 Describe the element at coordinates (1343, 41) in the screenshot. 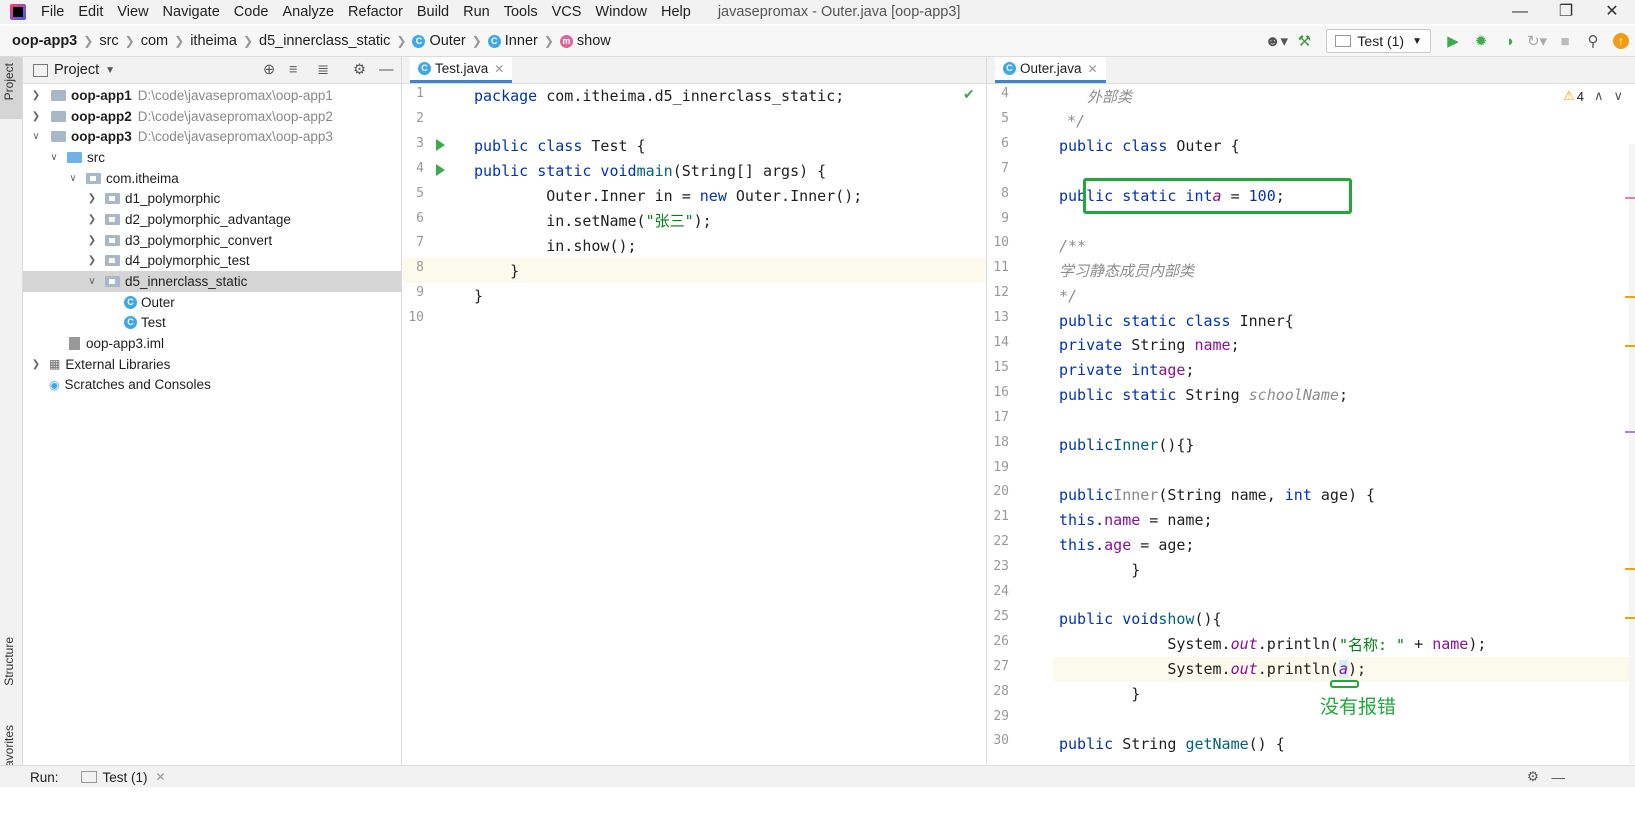

I see `config-icon` at that location.